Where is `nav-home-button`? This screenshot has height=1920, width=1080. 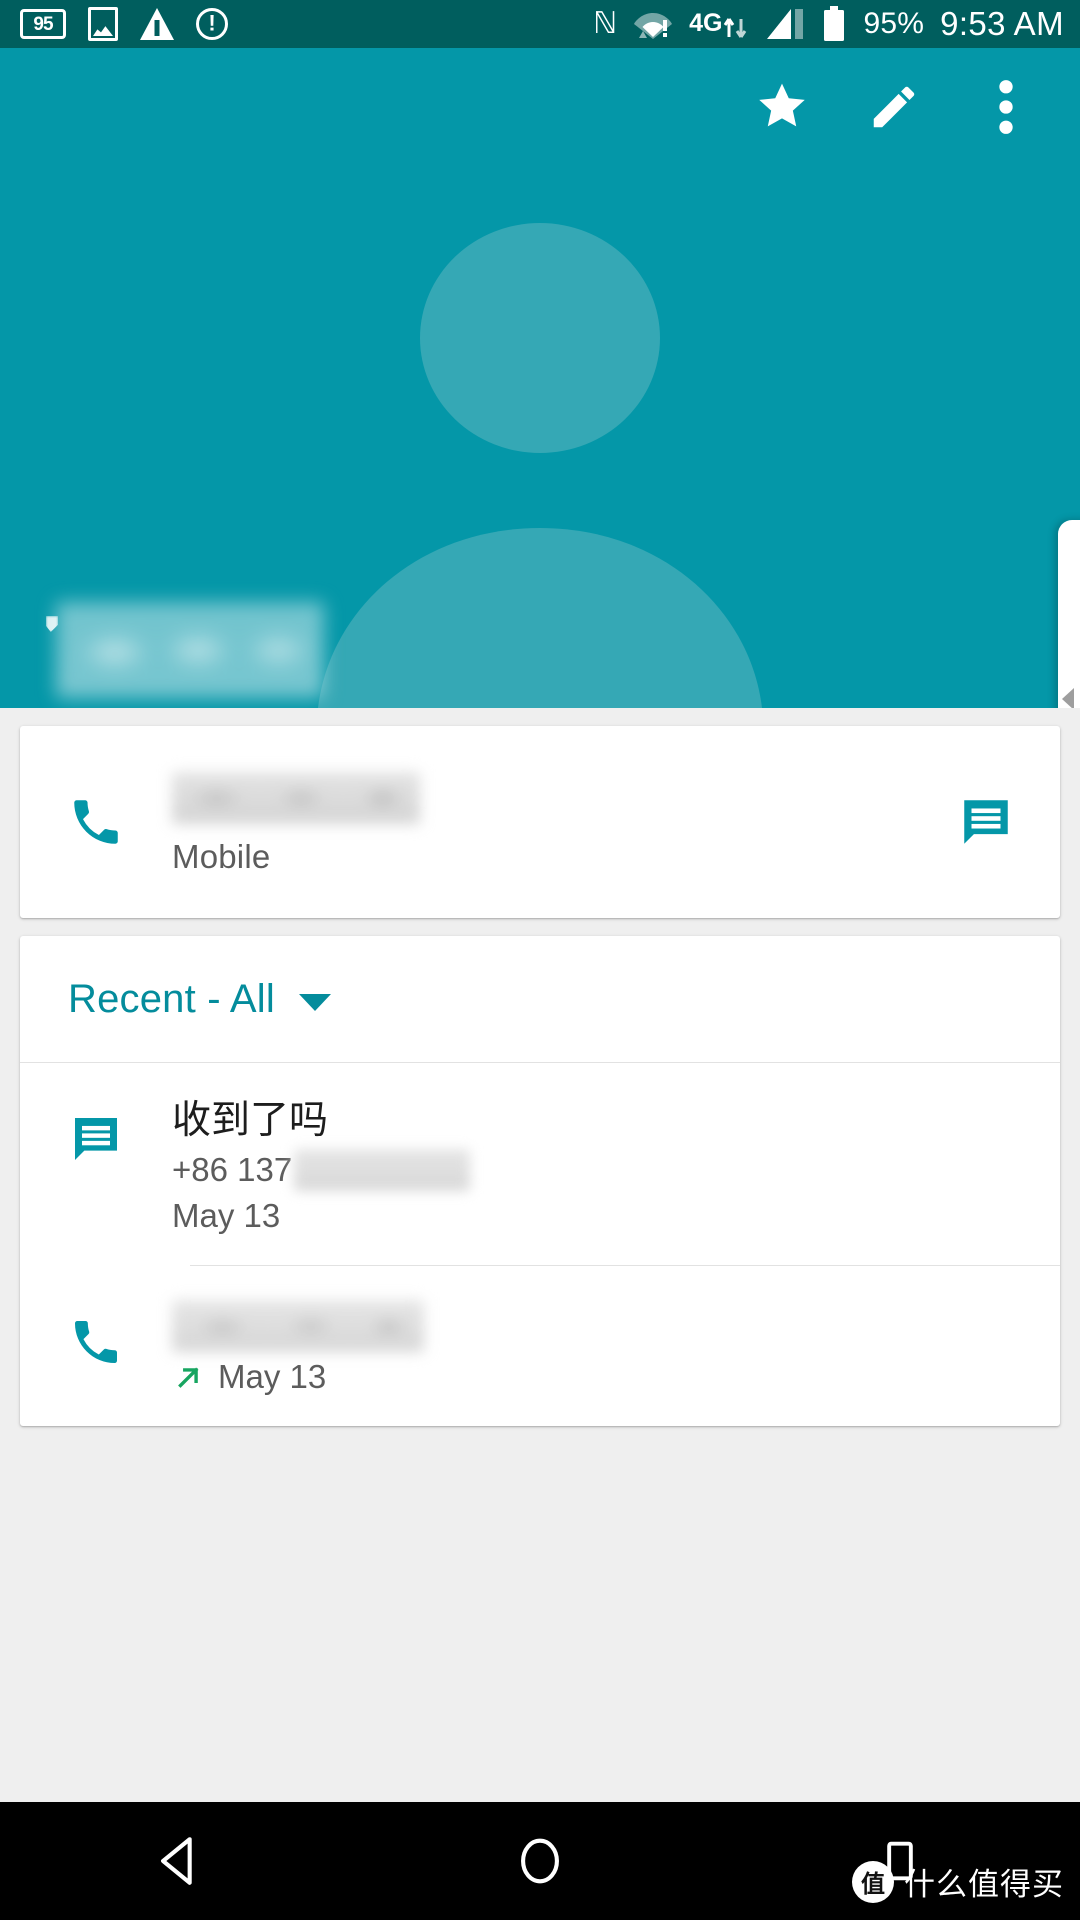
nav-home-button is located at coordinates (540, 1861).